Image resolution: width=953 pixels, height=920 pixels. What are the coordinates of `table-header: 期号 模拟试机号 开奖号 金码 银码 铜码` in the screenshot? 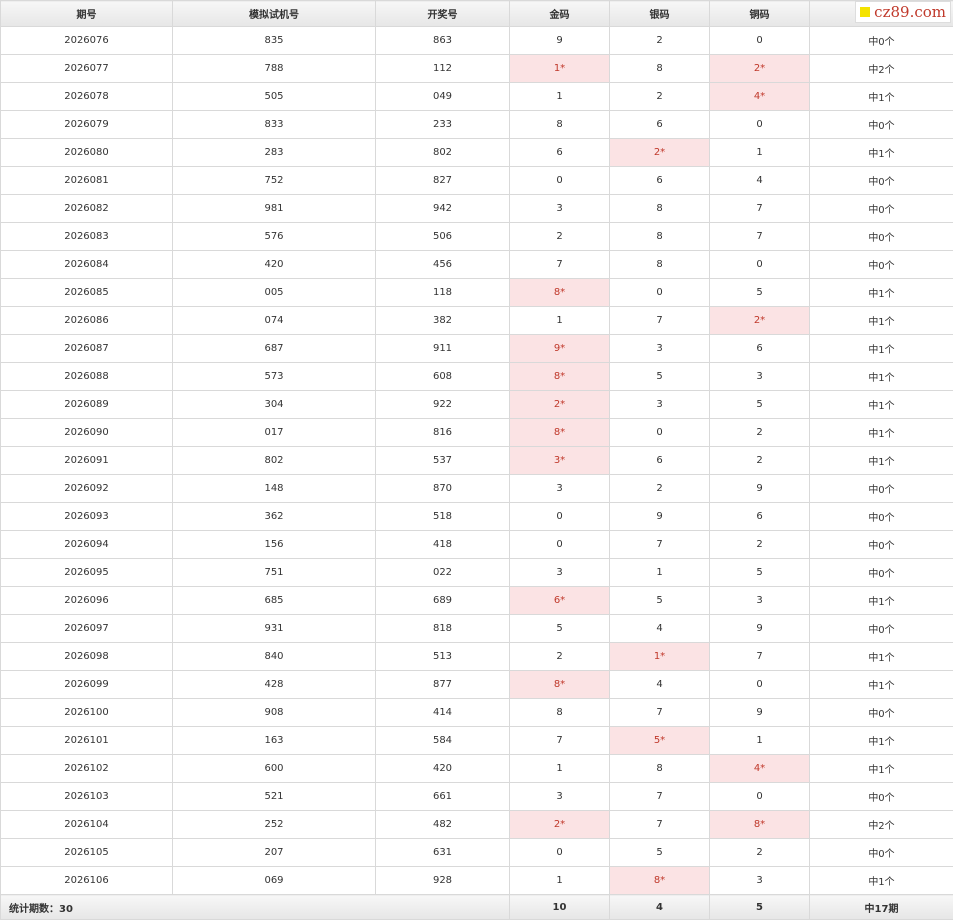 It's located at (476, 13).